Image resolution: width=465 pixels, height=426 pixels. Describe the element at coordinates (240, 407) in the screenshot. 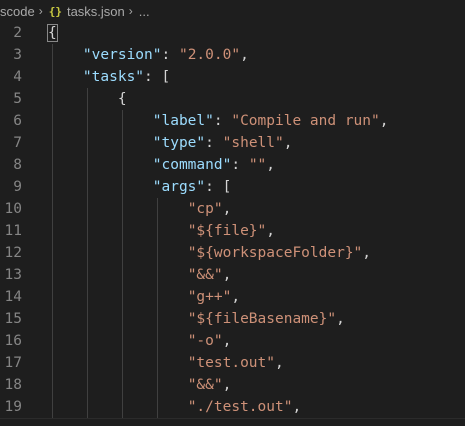

I see `json-string: "./test.out"` at that location.